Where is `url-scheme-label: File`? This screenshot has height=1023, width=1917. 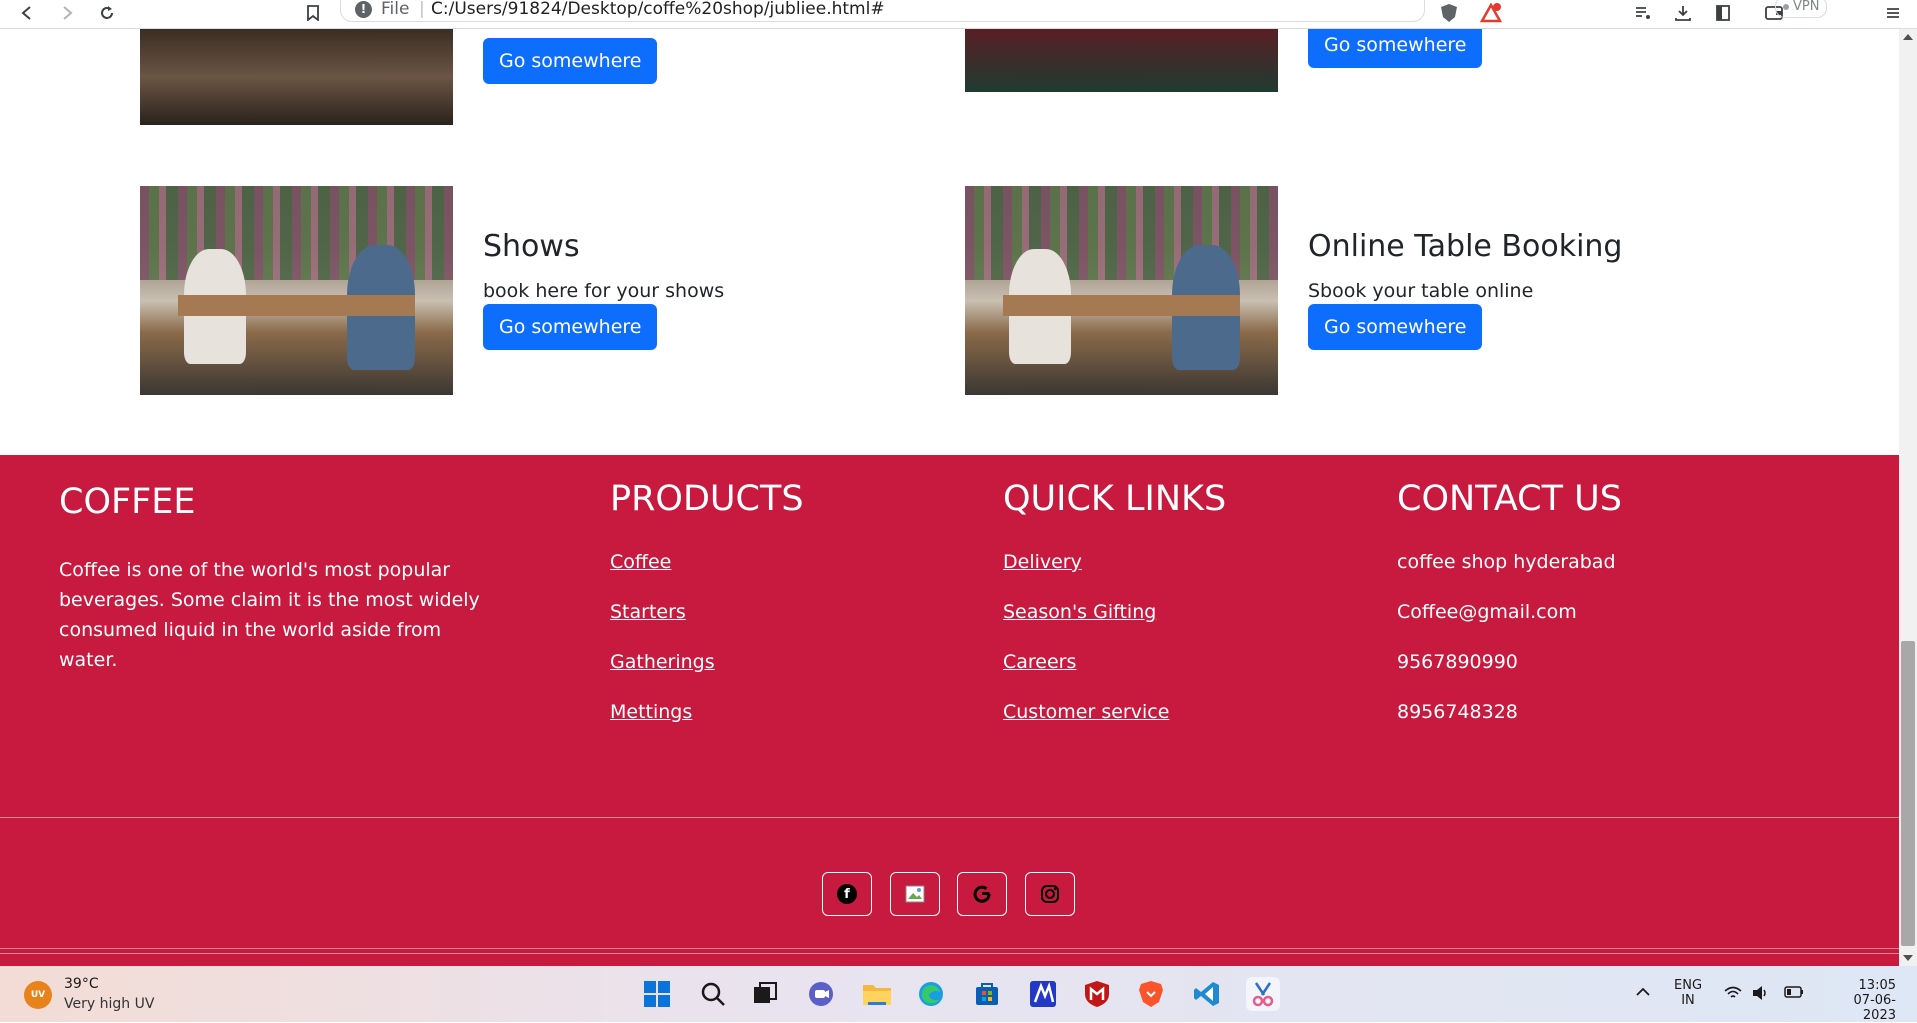
url-scheme-label: File is located at coordinates (395, 9).